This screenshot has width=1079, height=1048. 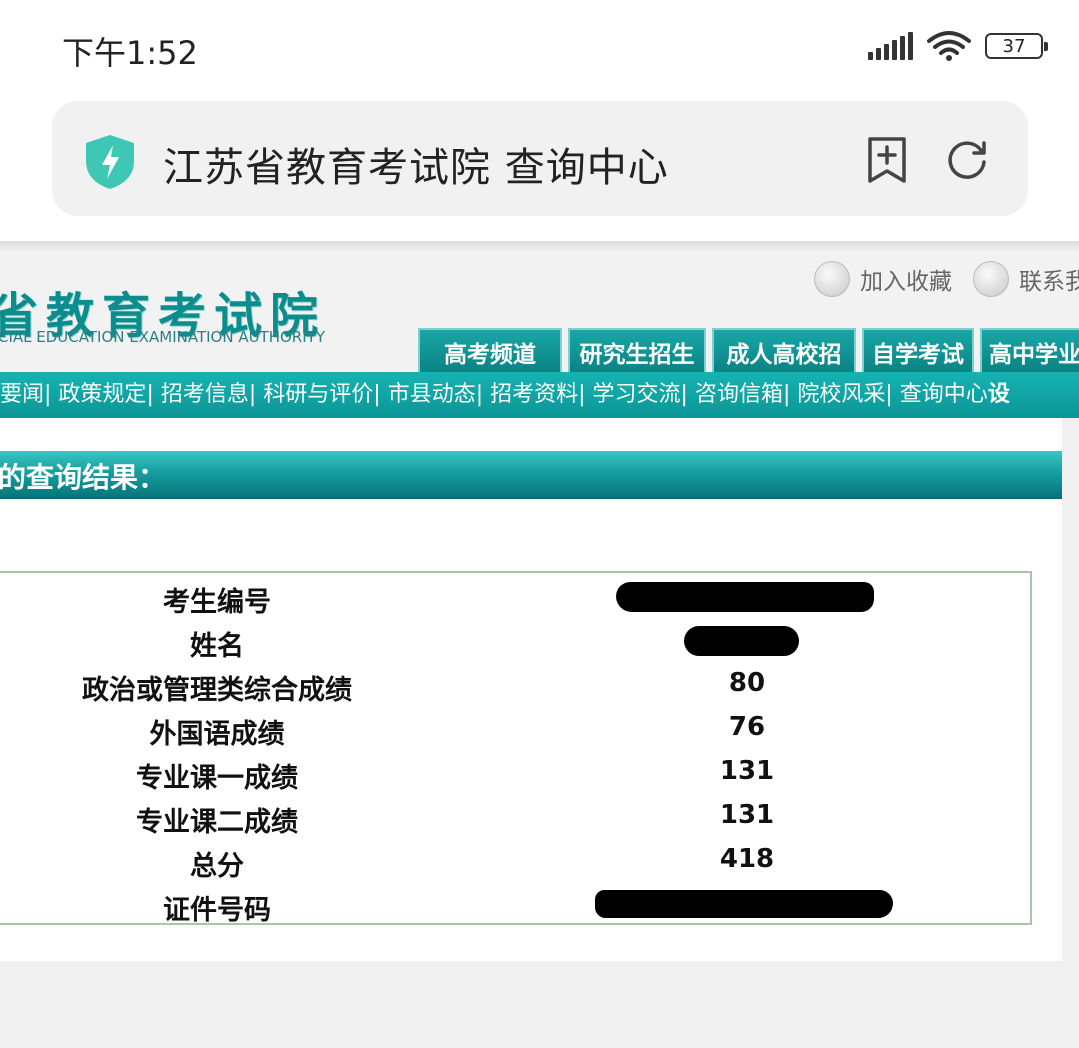 What do you see at coordinates (539, 246) in the screenshot?
I see `toolbar-shadow` at bounding box center [539, 246].